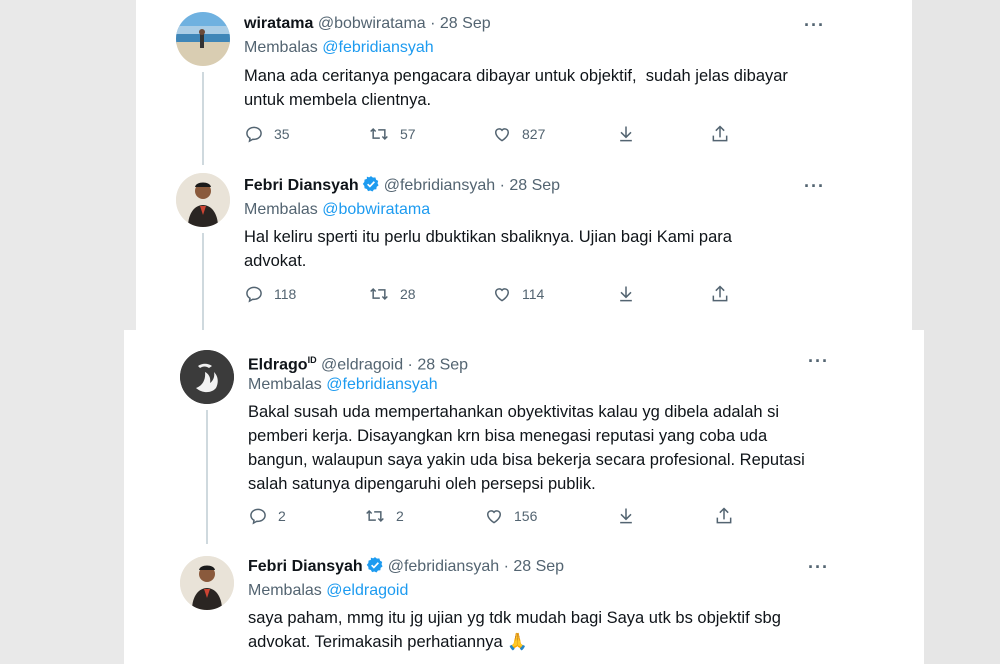  Describe the element at coordinates (367, 590) in the screenshot. I see `reply-mention-link: @eldragoid` at that location.